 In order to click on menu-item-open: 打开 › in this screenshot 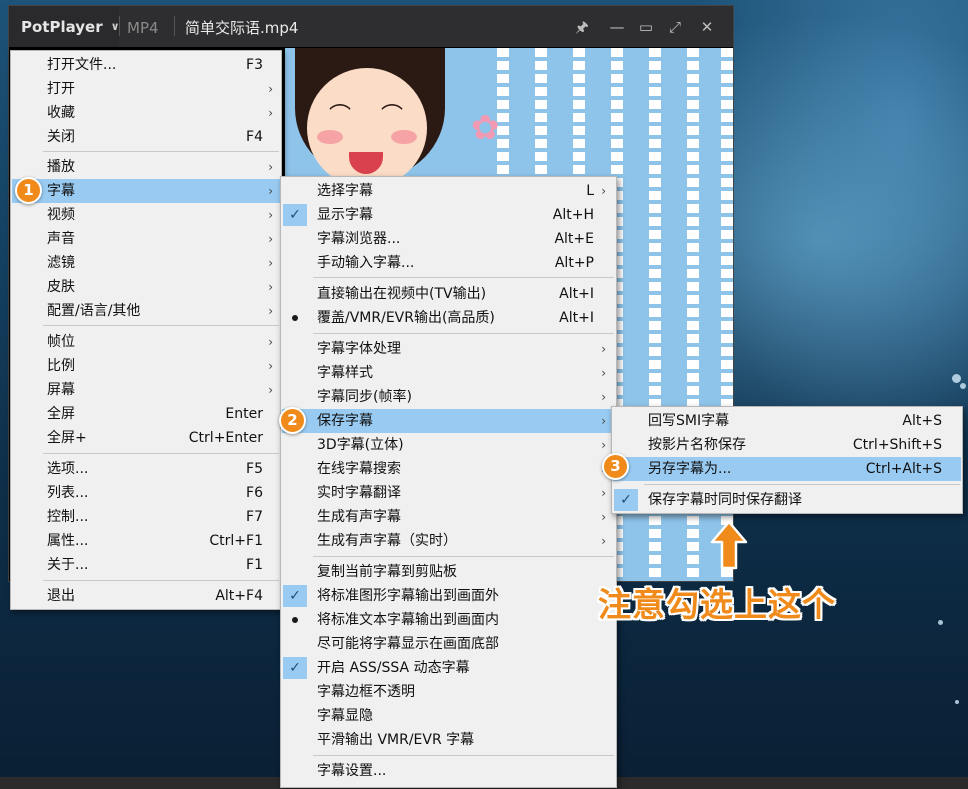, I will do `click(146, 89)`.